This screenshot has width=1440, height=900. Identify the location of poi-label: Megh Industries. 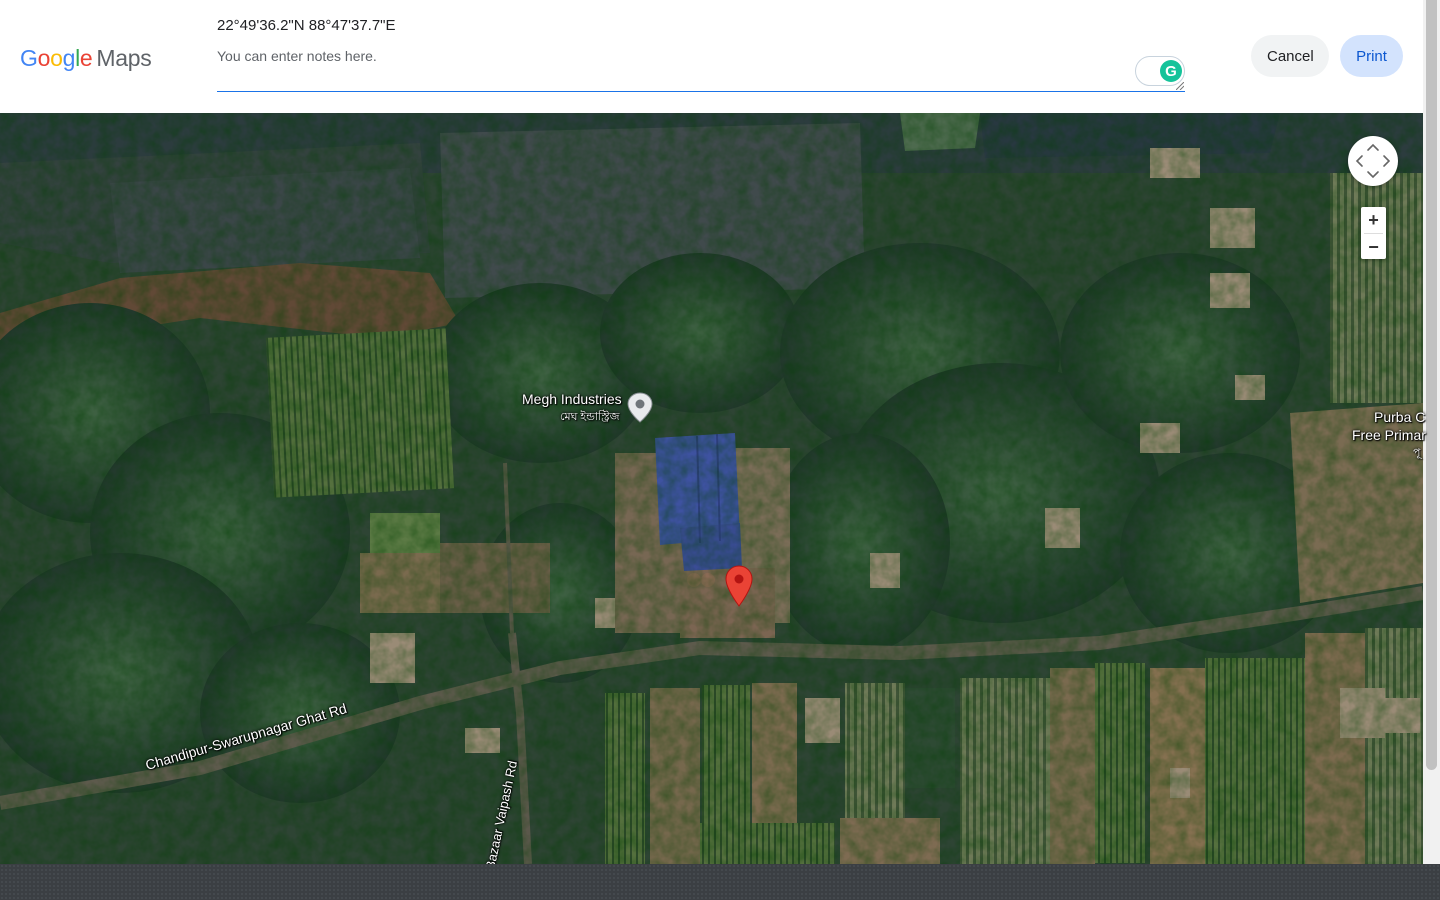
(572, 399).